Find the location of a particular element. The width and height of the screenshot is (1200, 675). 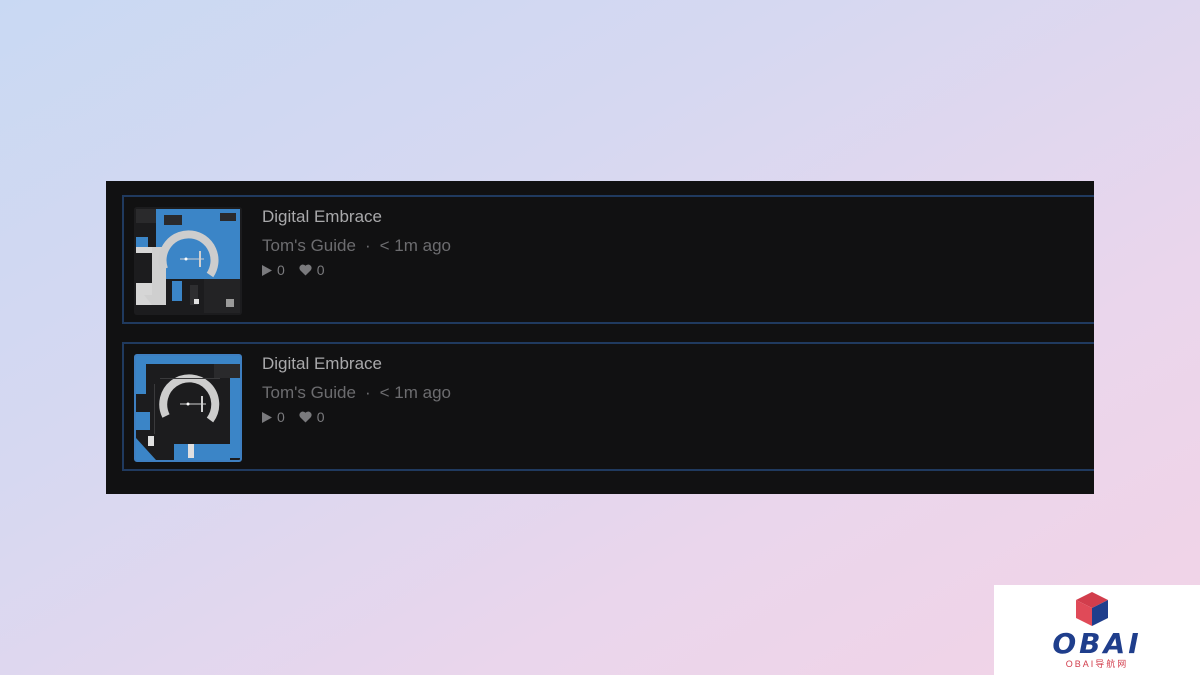

logo-wordmark: OBAI is located at coordinates (1097, 643).